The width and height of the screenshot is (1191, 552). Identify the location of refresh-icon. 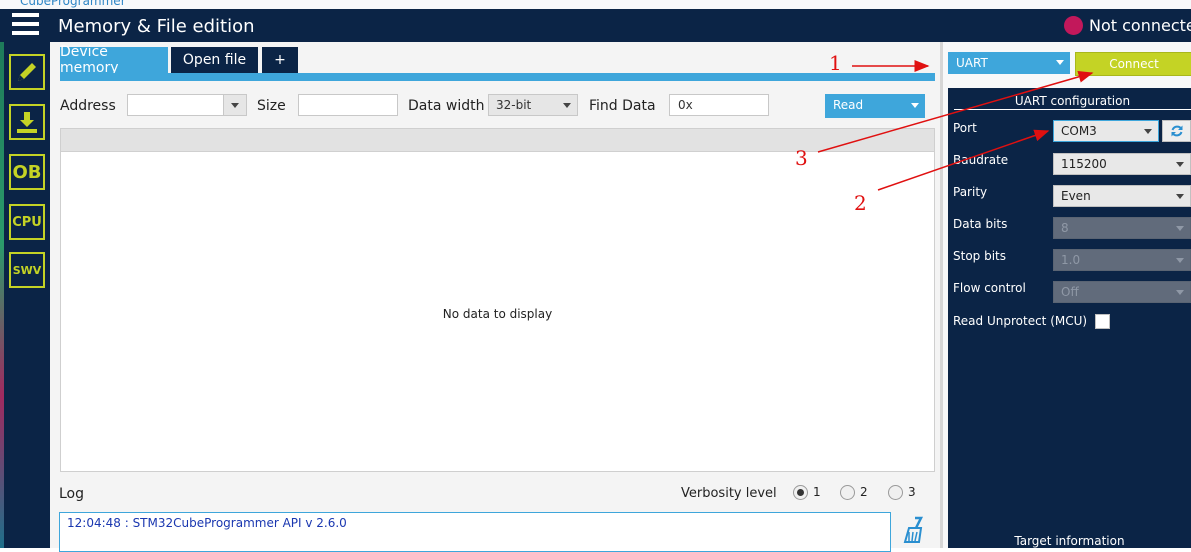
(1176, 131).